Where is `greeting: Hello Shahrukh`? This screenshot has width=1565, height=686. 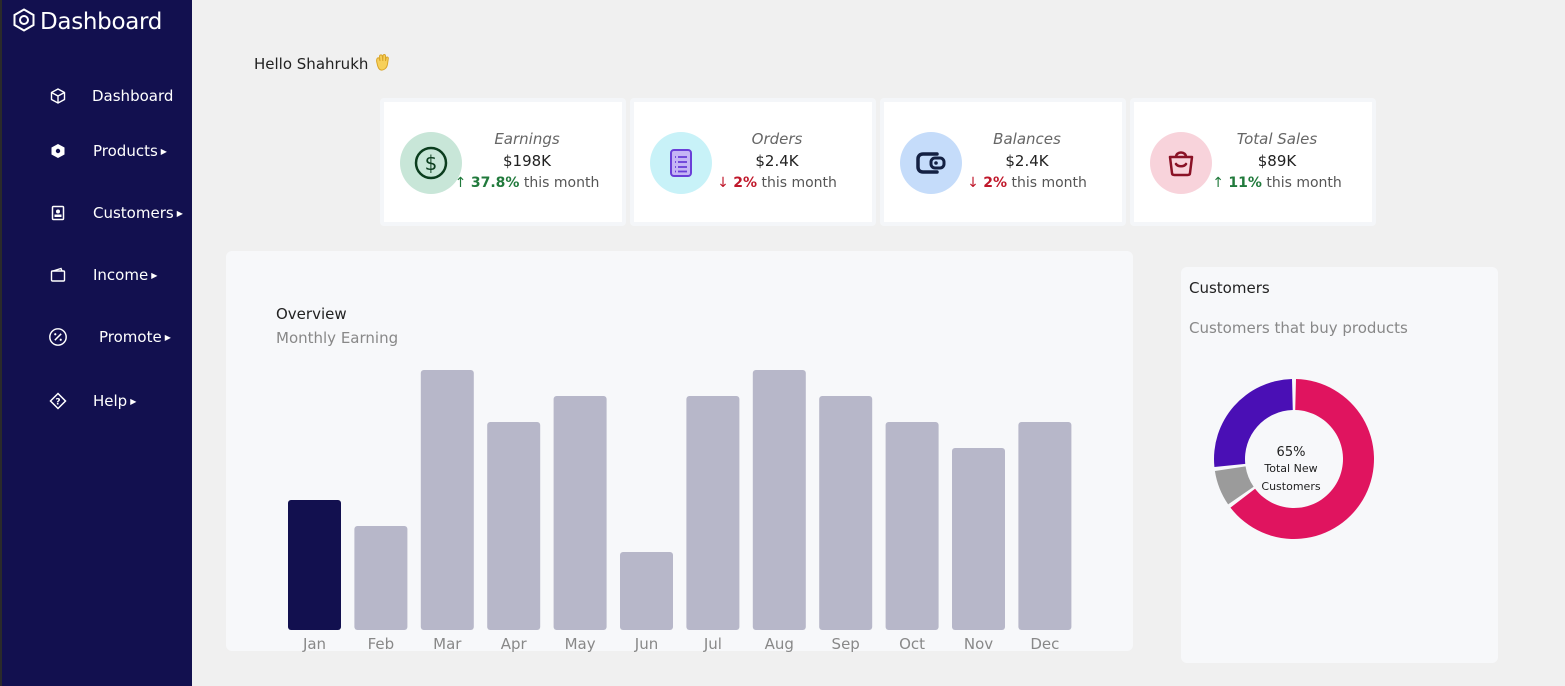
greeting: Hello Shahrukh is located at coordinates (323, 64).